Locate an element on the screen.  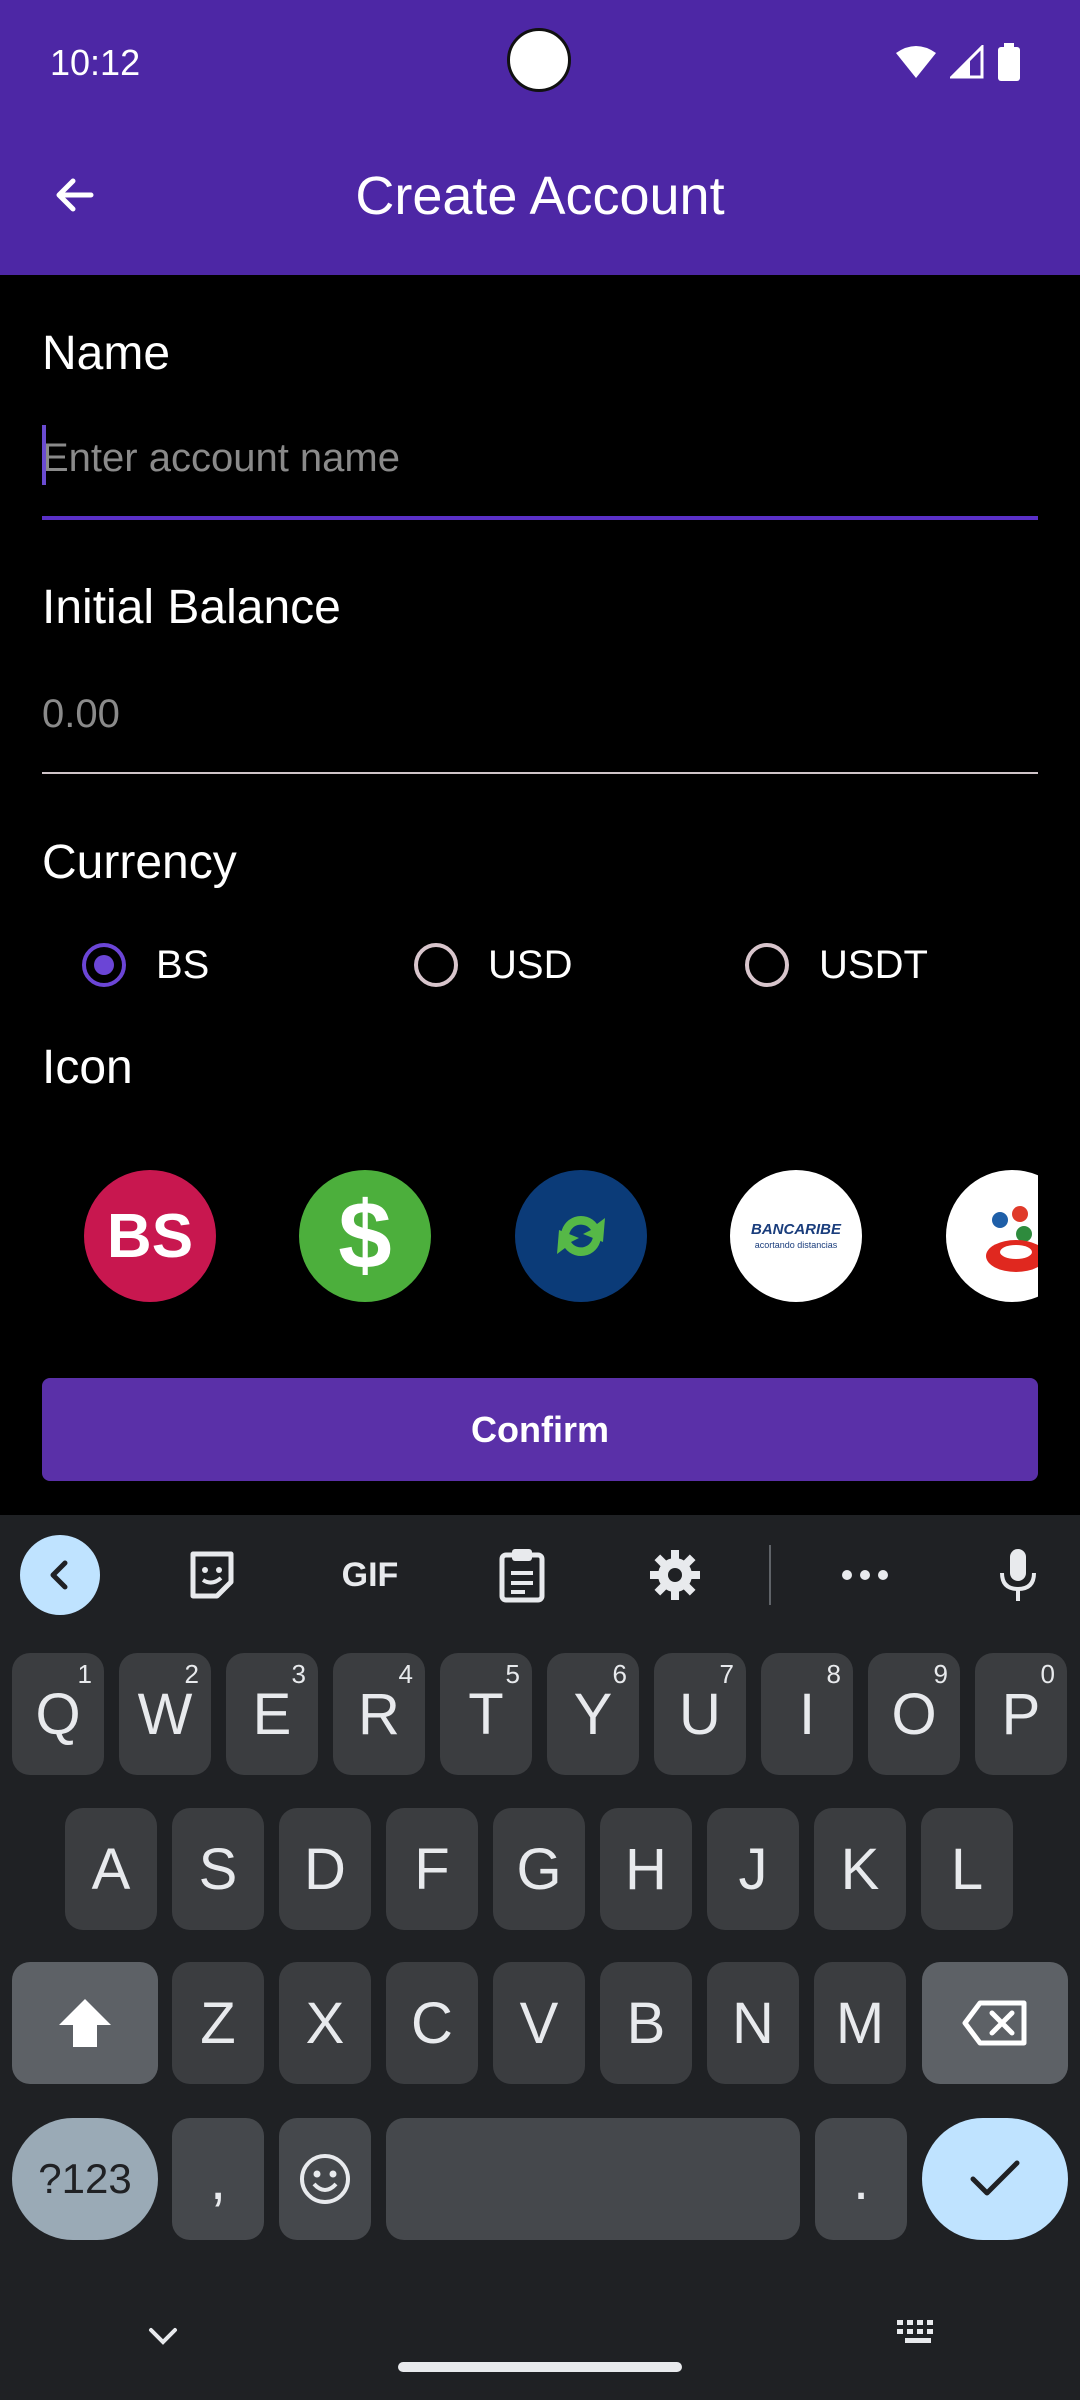
balance-underline is located at coordinates (540, 773).